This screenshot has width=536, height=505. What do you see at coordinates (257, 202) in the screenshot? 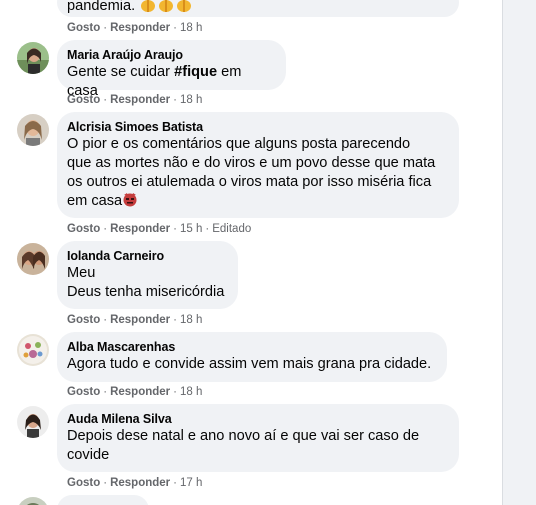
I see `comment-text-line: em casa` at bounding box center [257, 202].